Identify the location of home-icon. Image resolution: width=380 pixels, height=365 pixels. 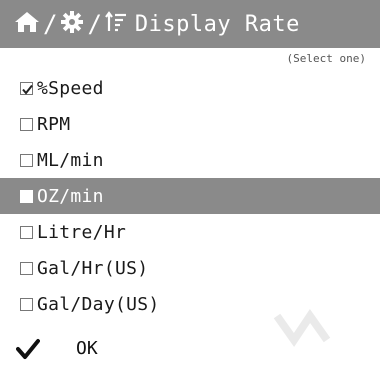
(27, 24).